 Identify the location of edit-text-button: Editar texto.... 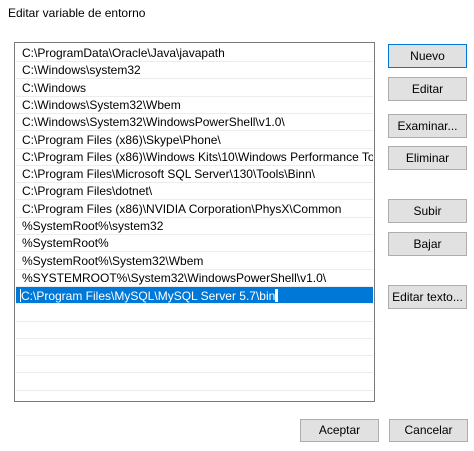
(427, 297).